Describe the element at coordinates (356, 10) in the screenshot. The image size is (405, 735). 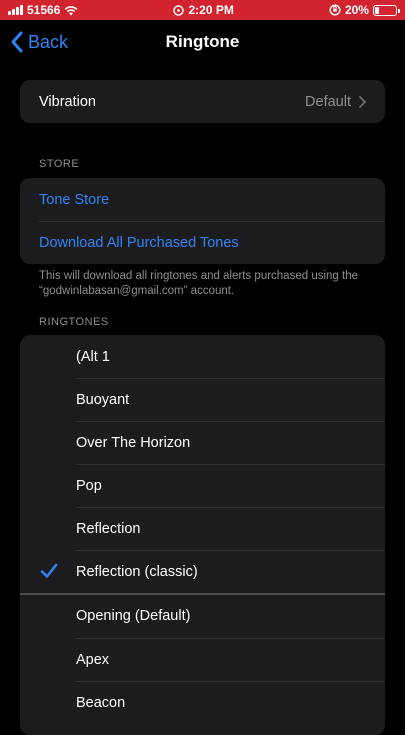
I see `battery-percent: 20%` at that location.